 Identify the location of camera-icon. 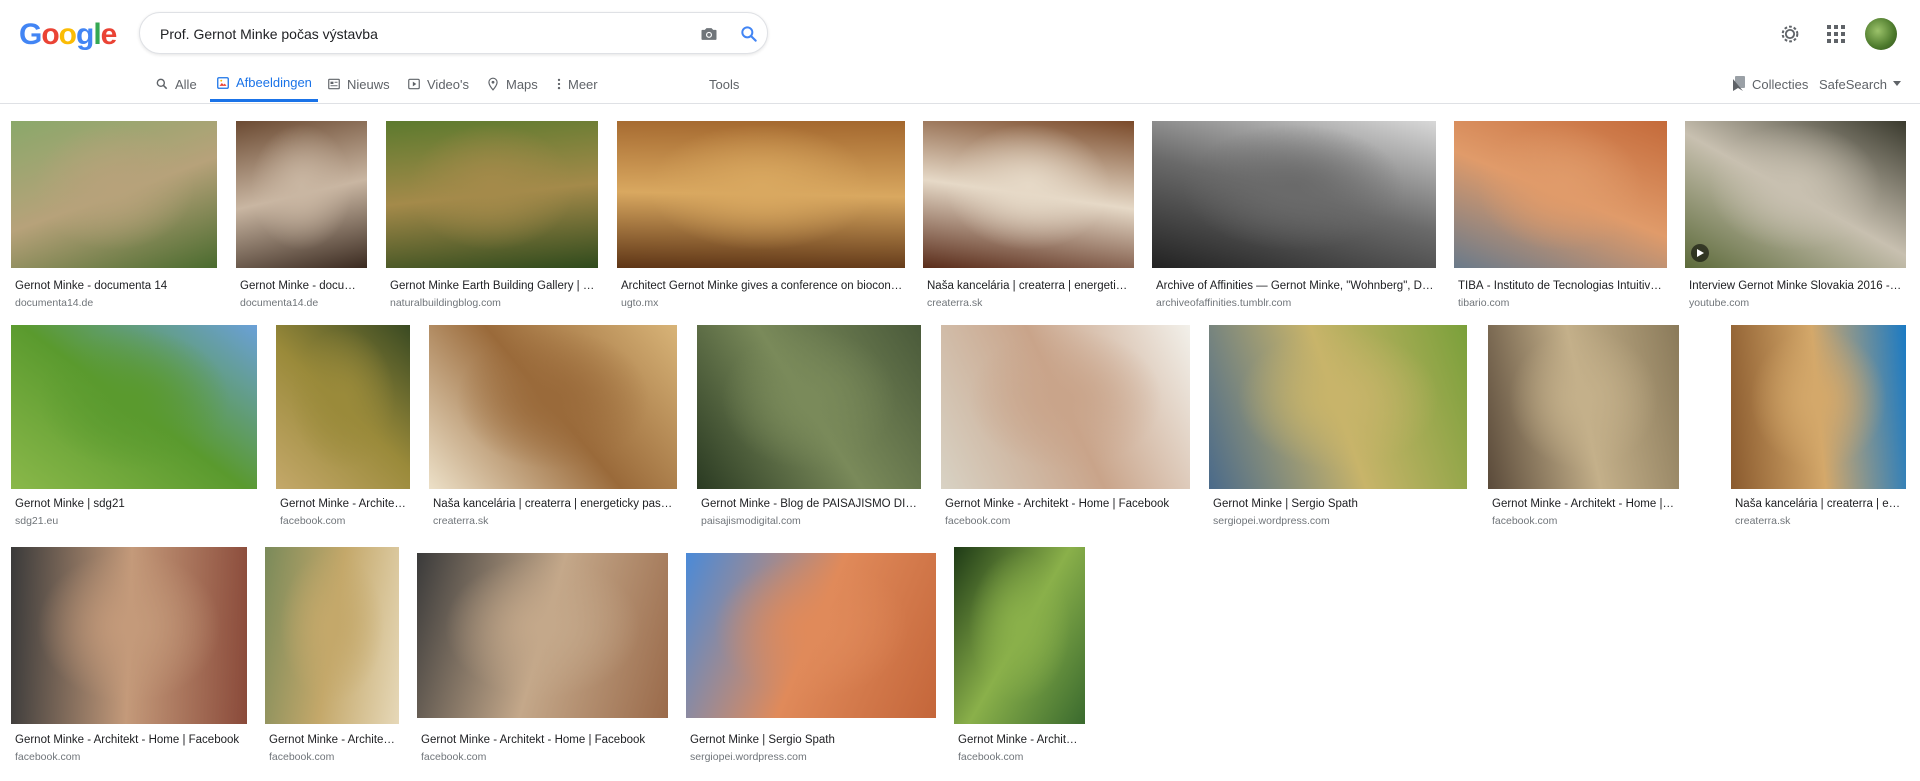
(709, 34).